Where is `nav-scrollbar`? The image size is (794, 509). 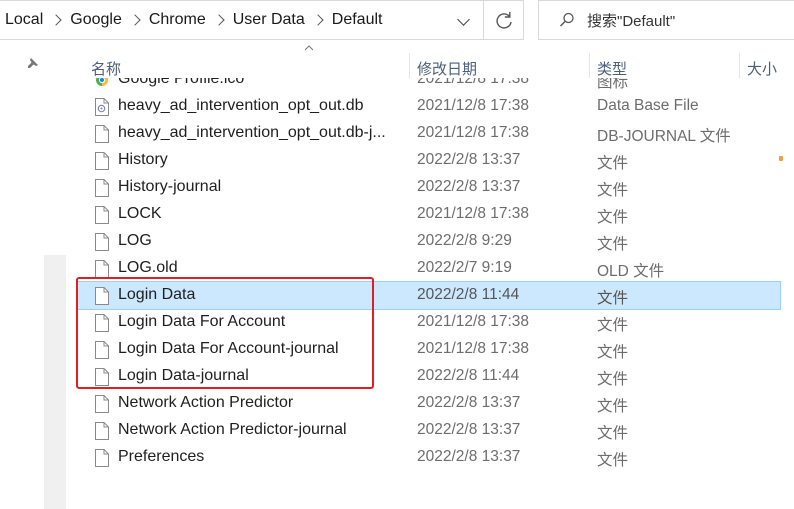
nav-scrollbar is located at coordinates (55, 382).